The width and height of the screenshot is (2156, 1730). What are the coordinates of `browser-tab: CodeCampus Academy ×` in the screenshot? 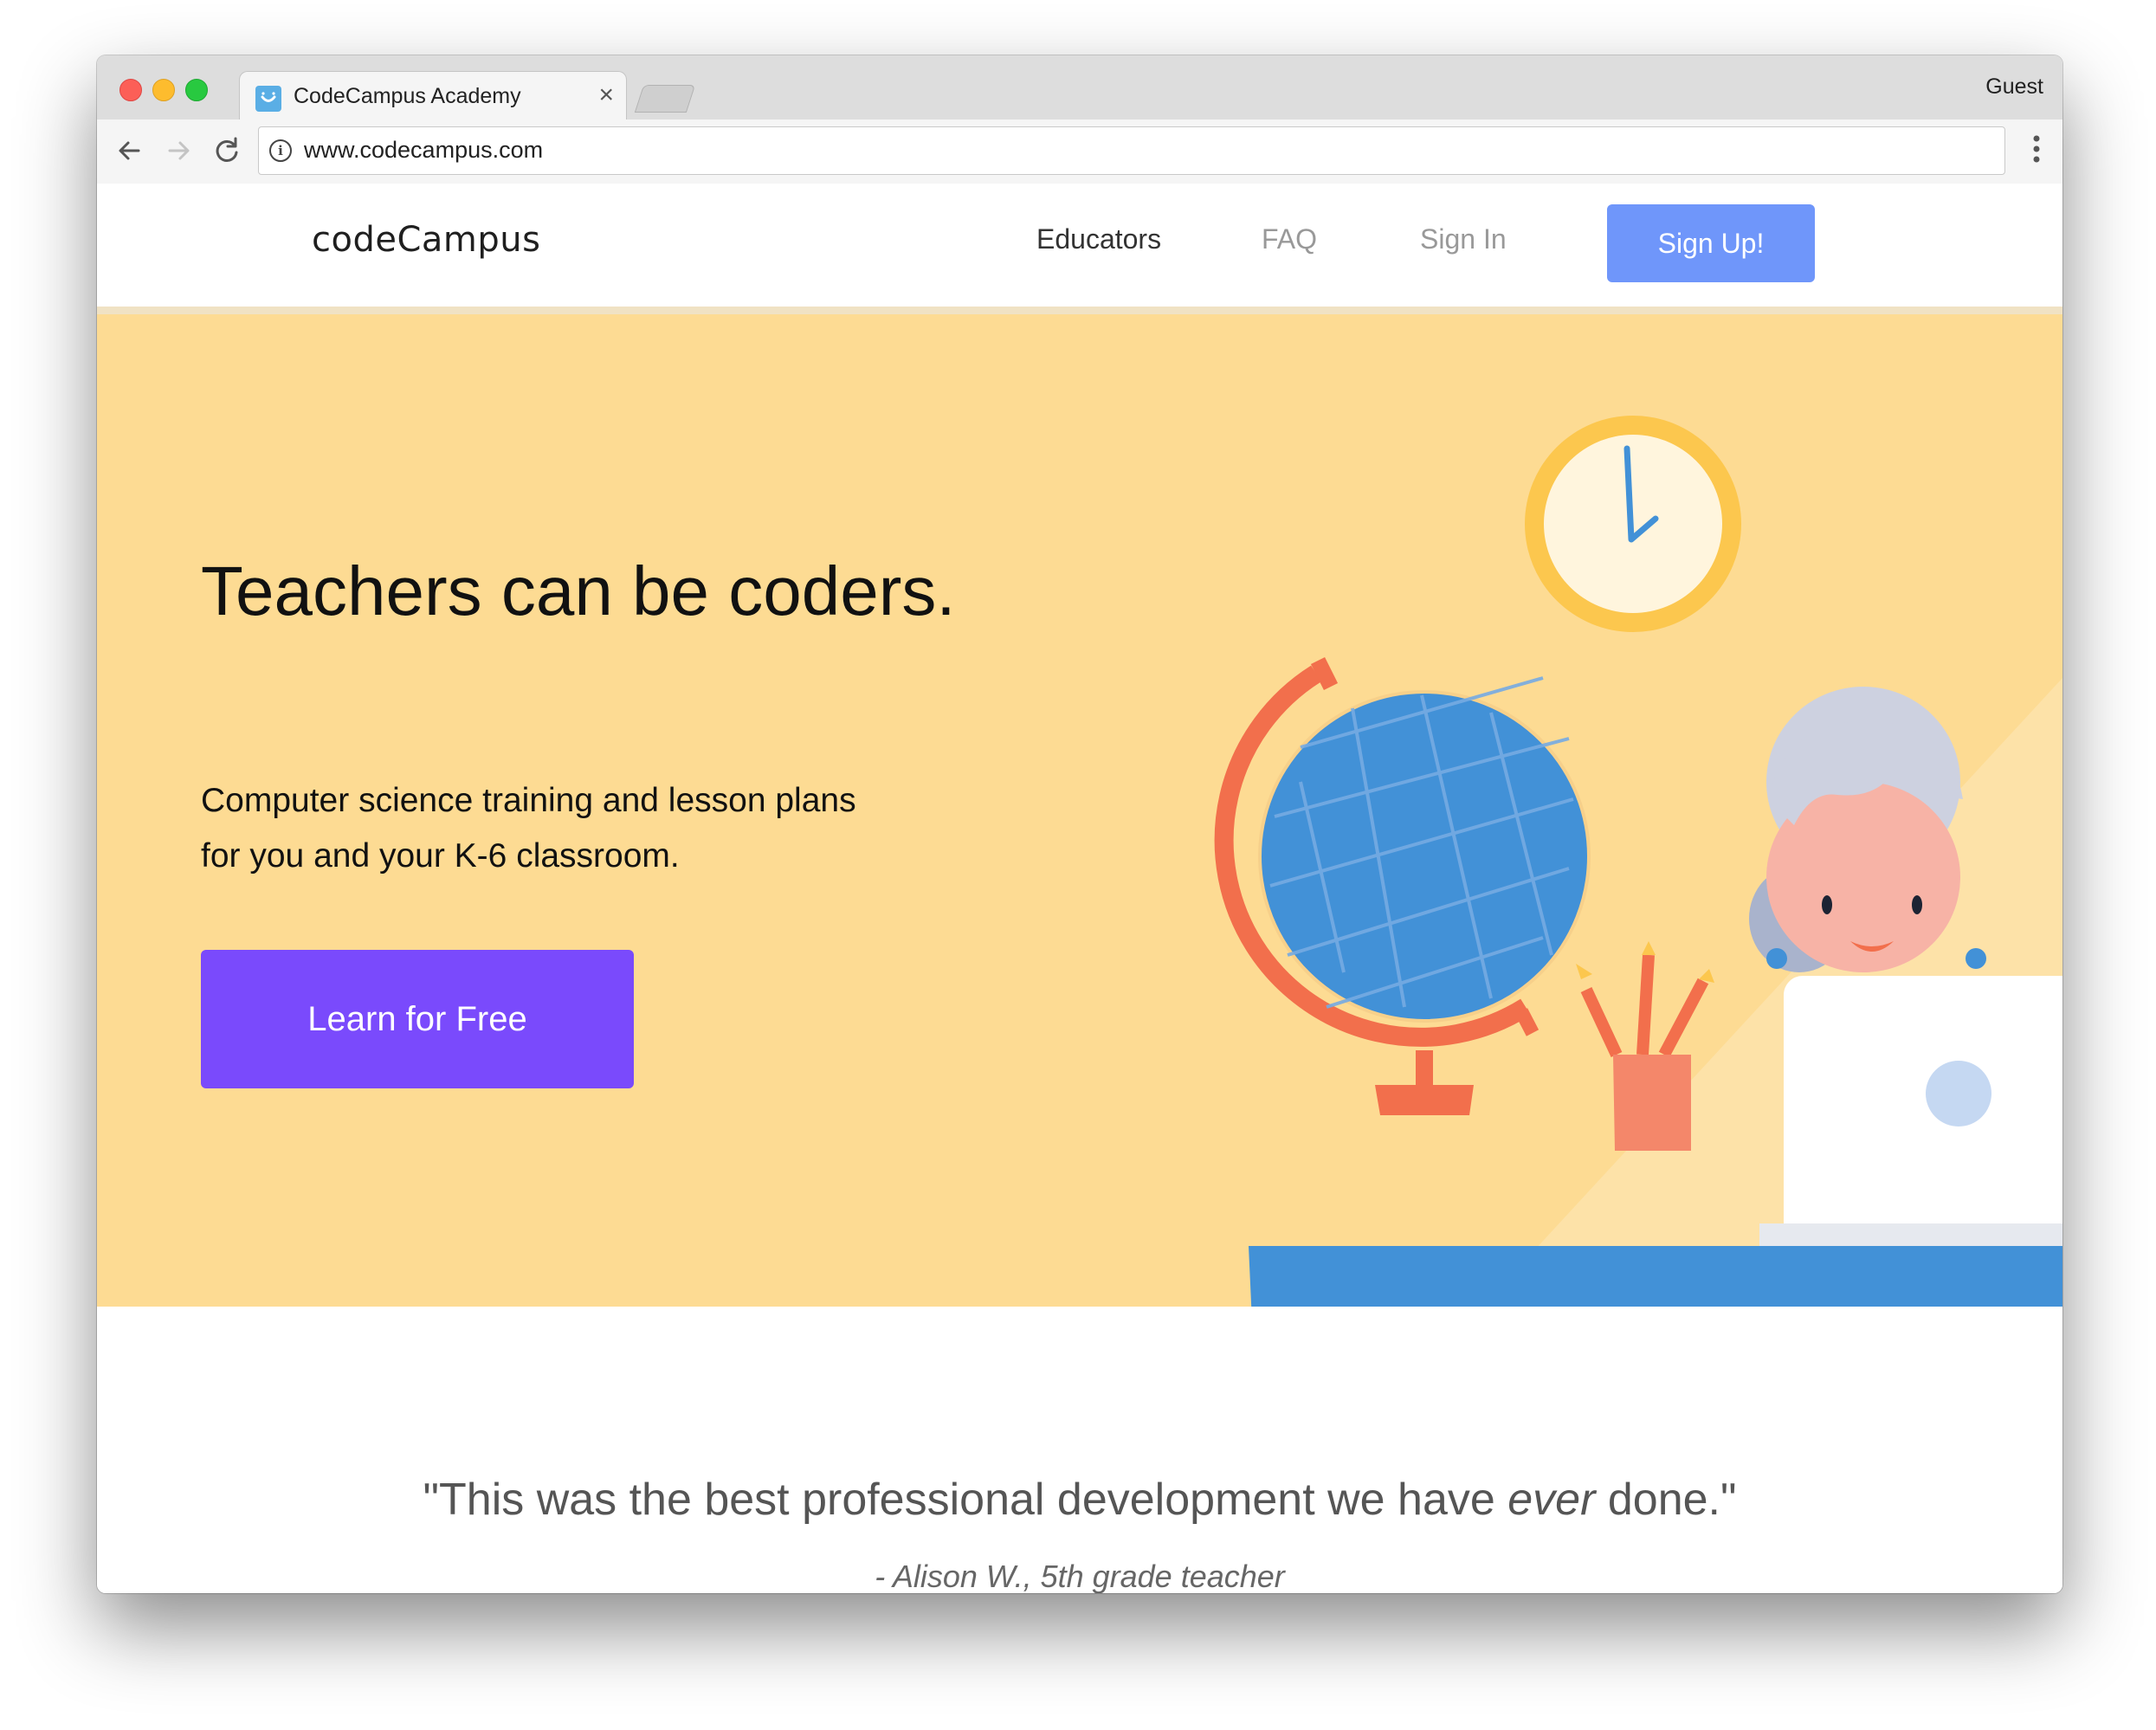 It's located at (433, 96).